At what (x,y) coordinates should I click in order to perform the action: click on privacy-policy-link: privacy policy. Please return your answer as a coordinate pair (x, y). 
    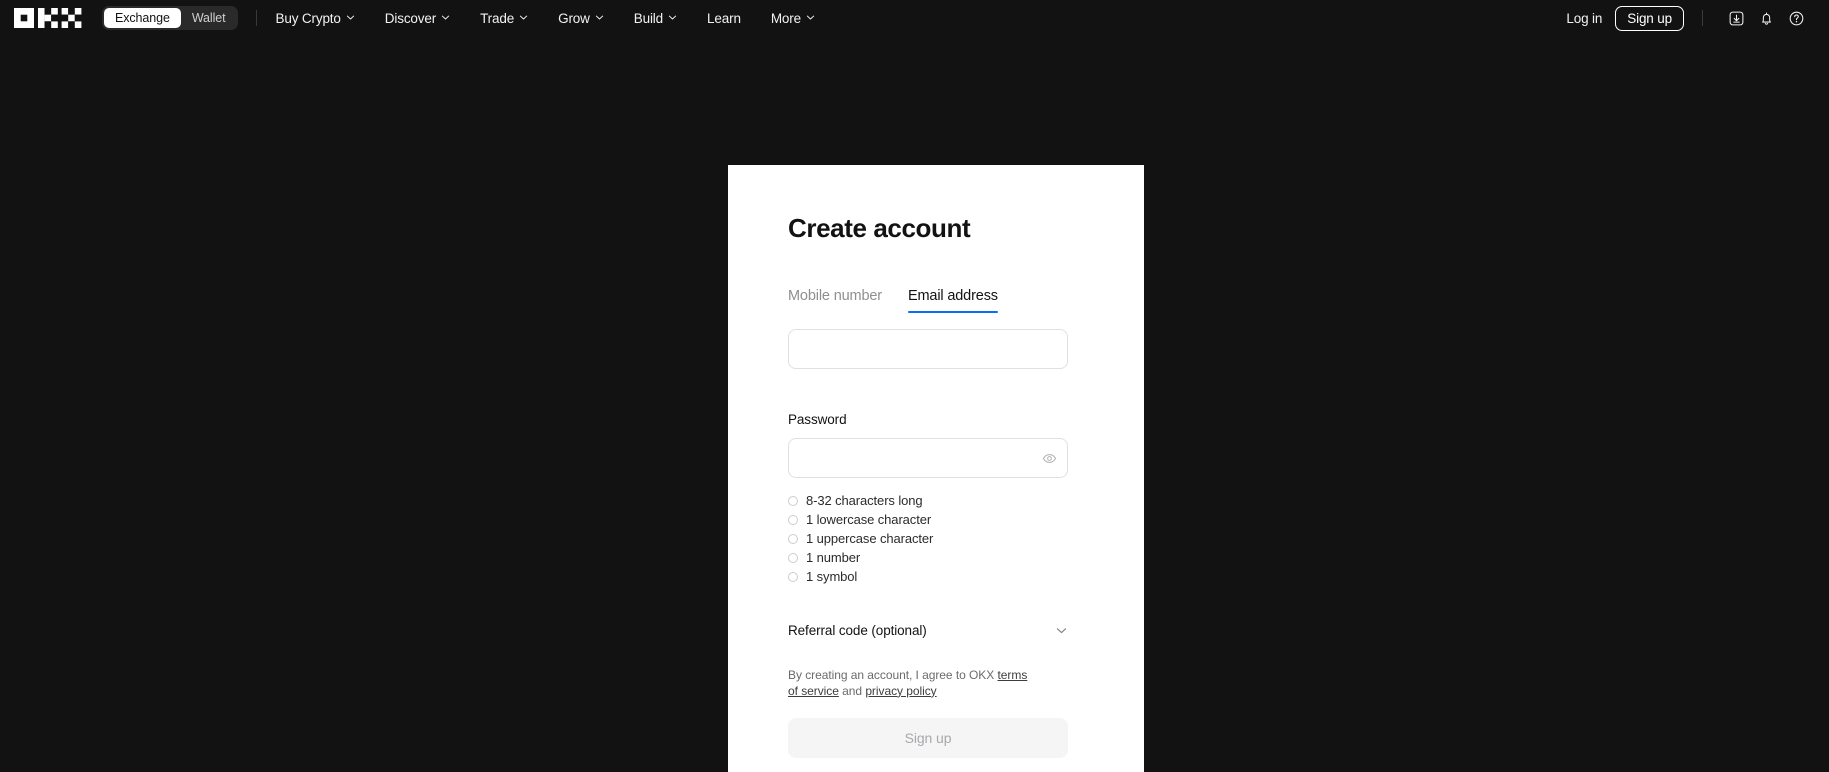
    Looking at the image, I should click on (900, 691).